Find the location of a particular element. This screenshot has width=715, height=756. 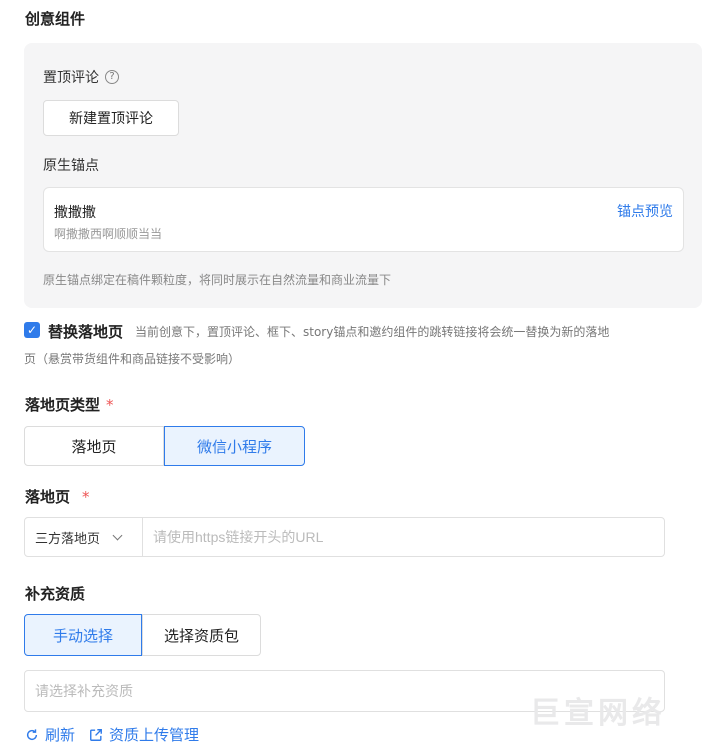

qualification-actions: 刷新 资质上传管理 is located at coordinates (112, 734).